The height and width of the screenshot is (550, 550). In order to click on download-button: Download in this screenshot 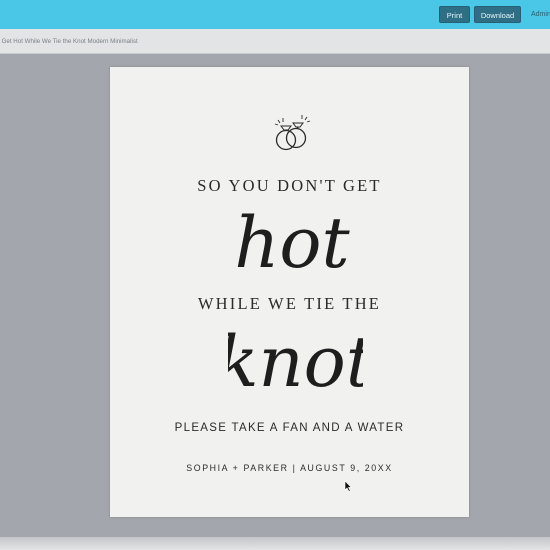, I will do `click(497, 14)`.